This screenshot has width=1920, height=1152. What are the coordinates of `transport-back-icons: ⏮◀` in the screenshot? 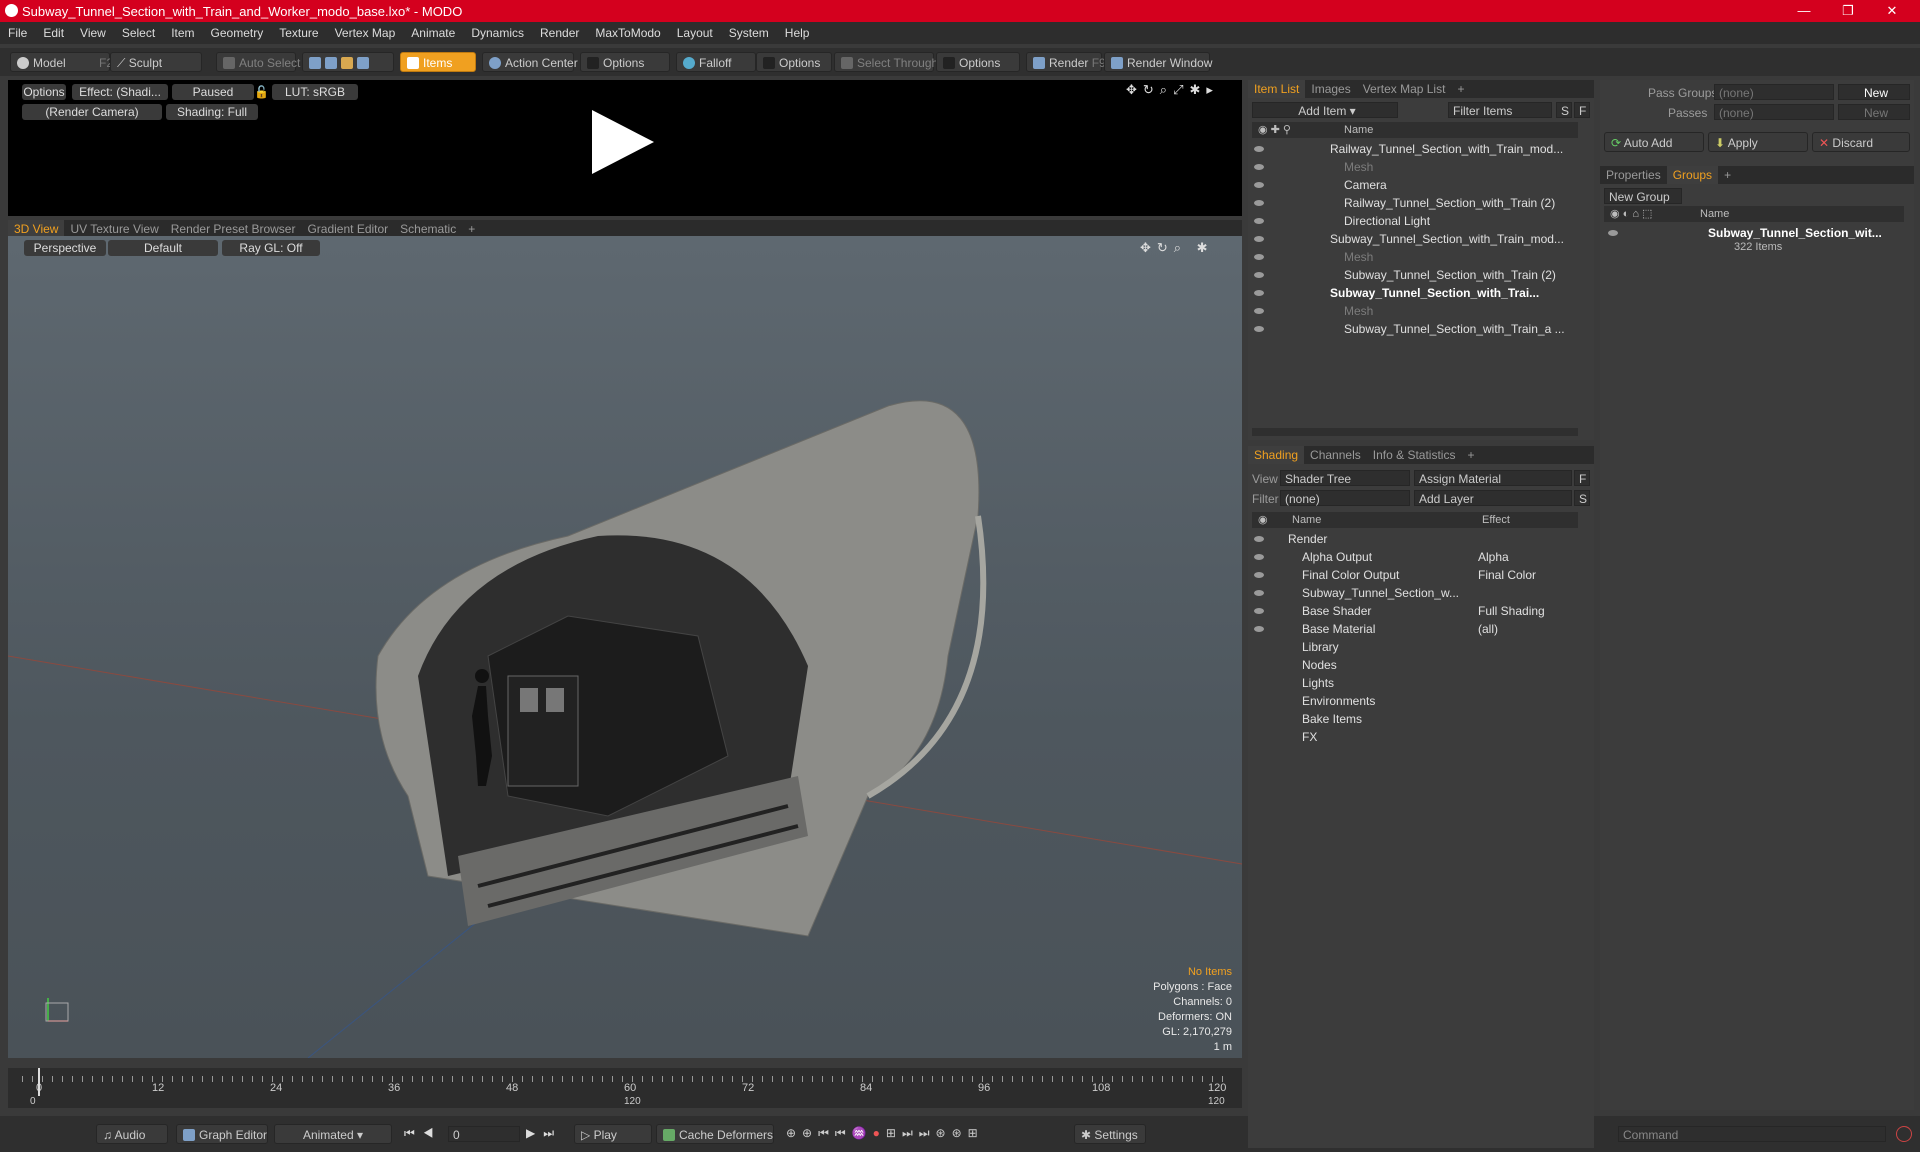 It's located at (423, 1133).